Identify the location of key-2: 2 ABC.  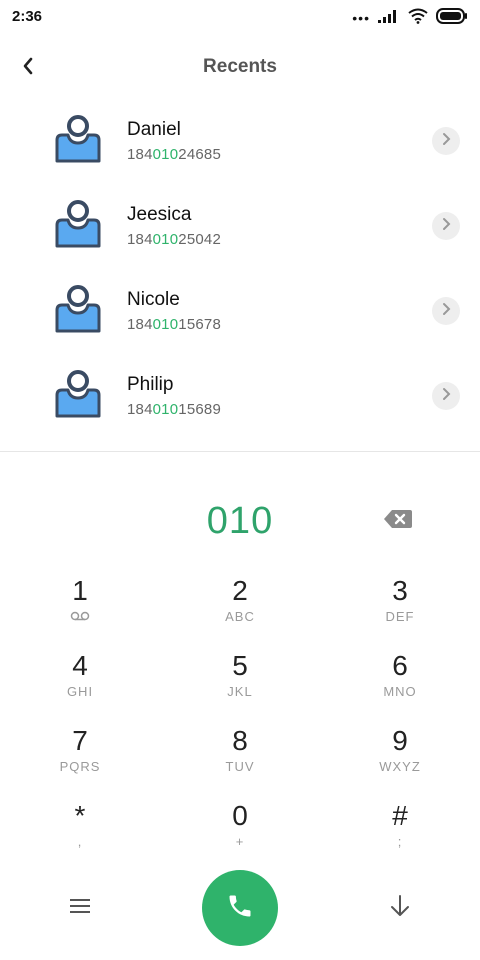
(240, 605).